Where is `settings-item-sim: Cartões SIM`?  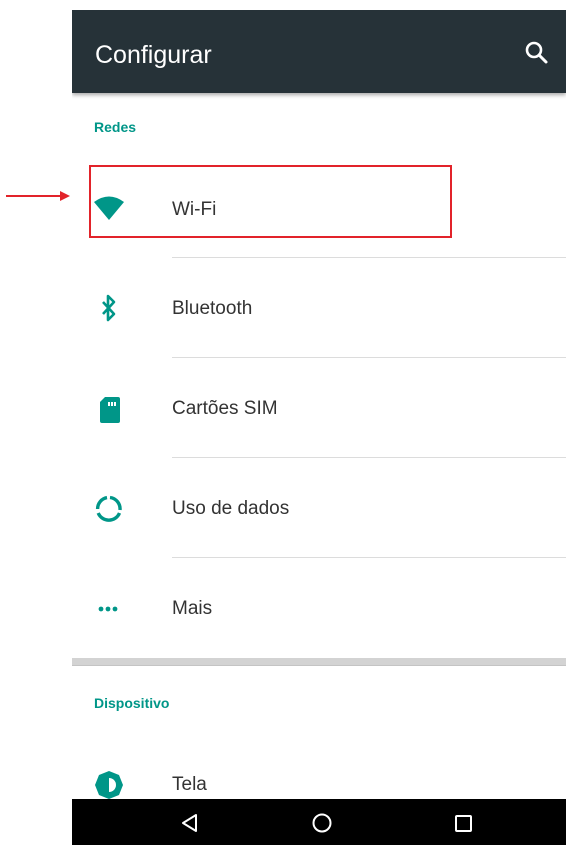
settings-item-sim: Cartões SIM is located at coordinates (319, 408).